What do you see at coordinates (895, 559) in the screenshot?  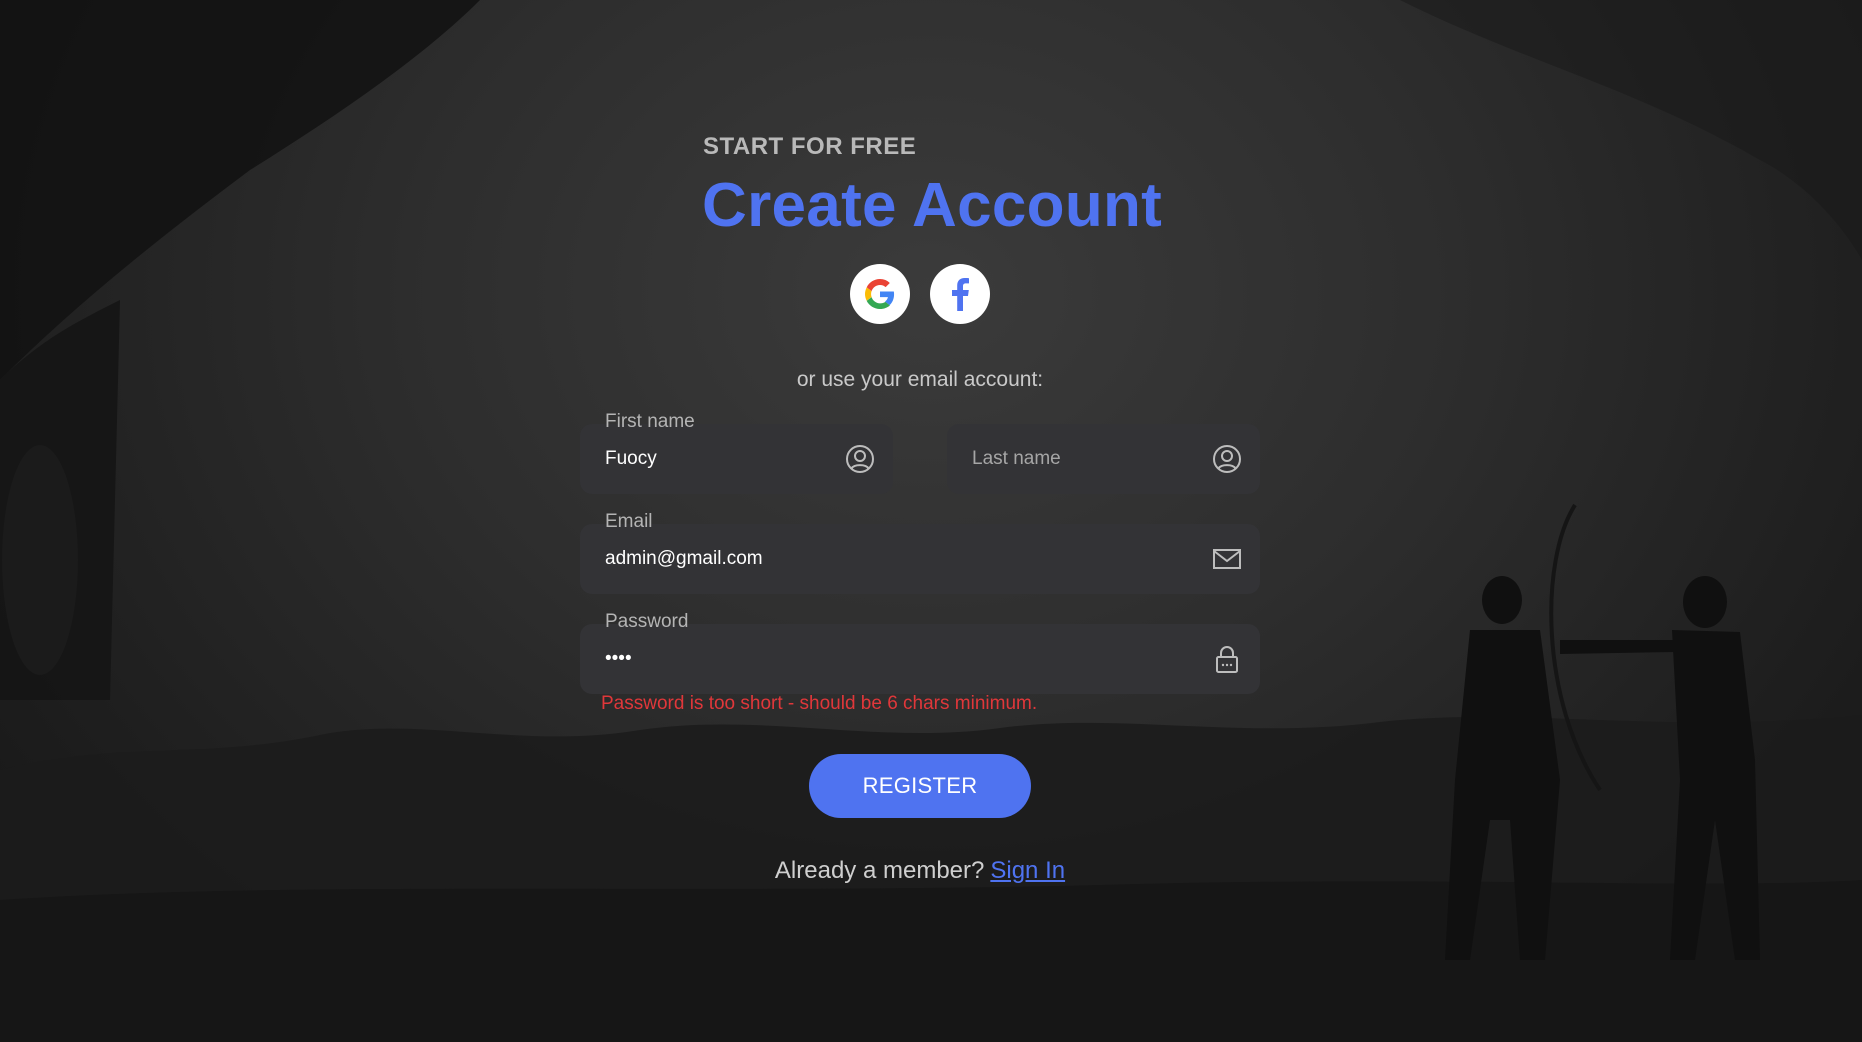 I see `email-input` at bounding box center [895, 559].